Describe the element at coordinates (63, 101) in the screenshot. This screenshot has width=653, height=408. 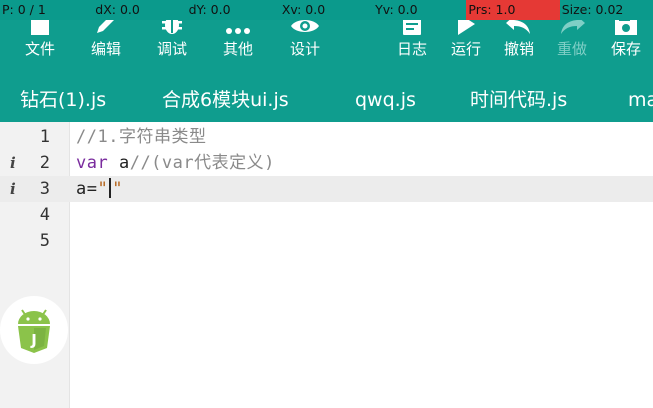
I see `tab-zuanshi: 钻石(1).js` at that location.